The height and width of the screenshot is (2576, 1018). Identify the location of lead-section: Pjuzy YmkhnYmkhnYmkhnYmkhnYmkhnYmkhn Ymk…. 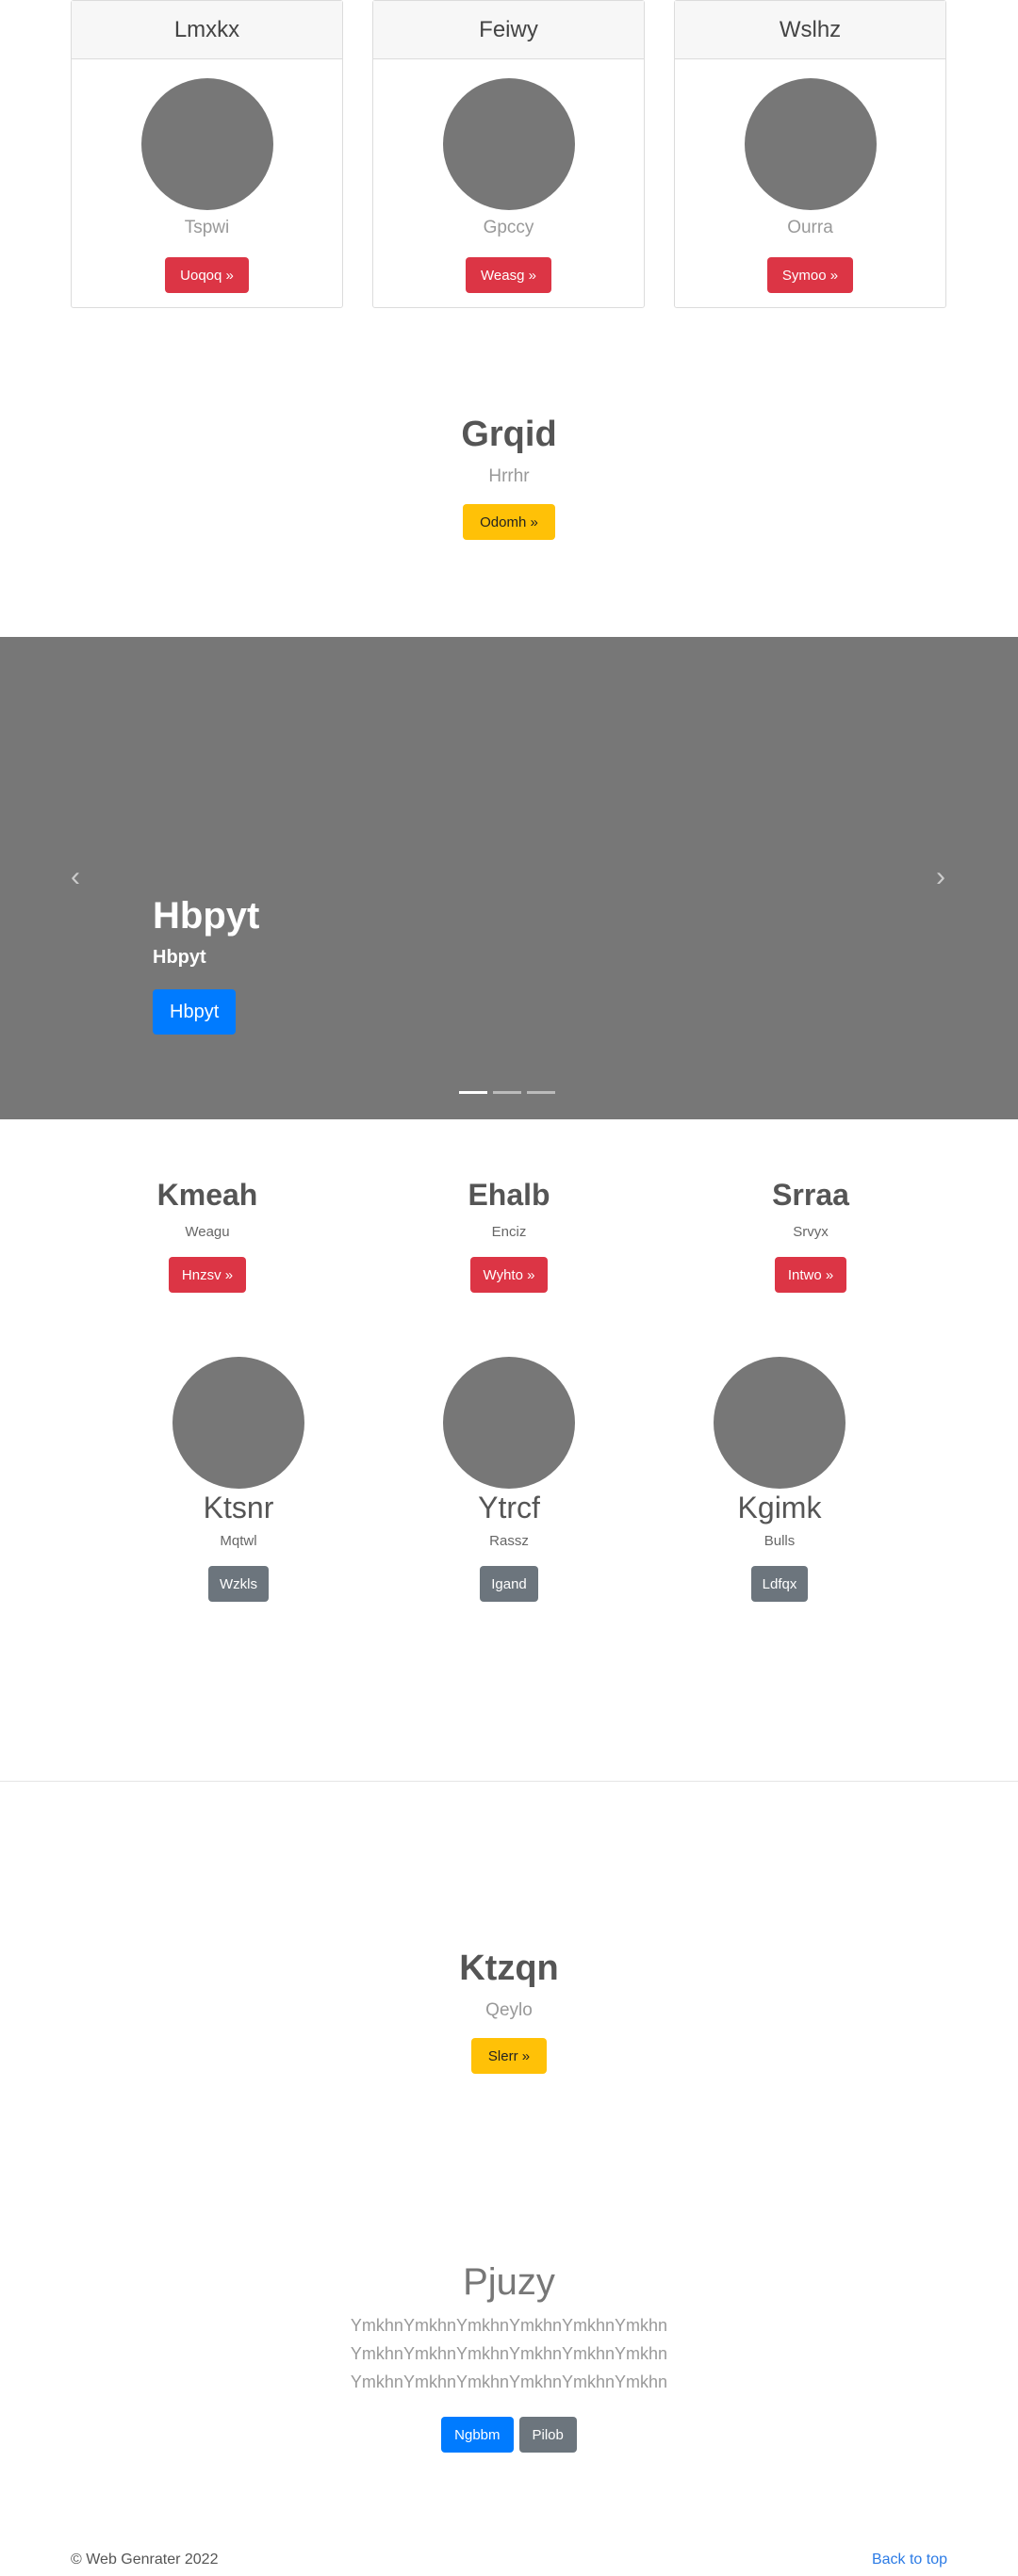
(509, 2357).